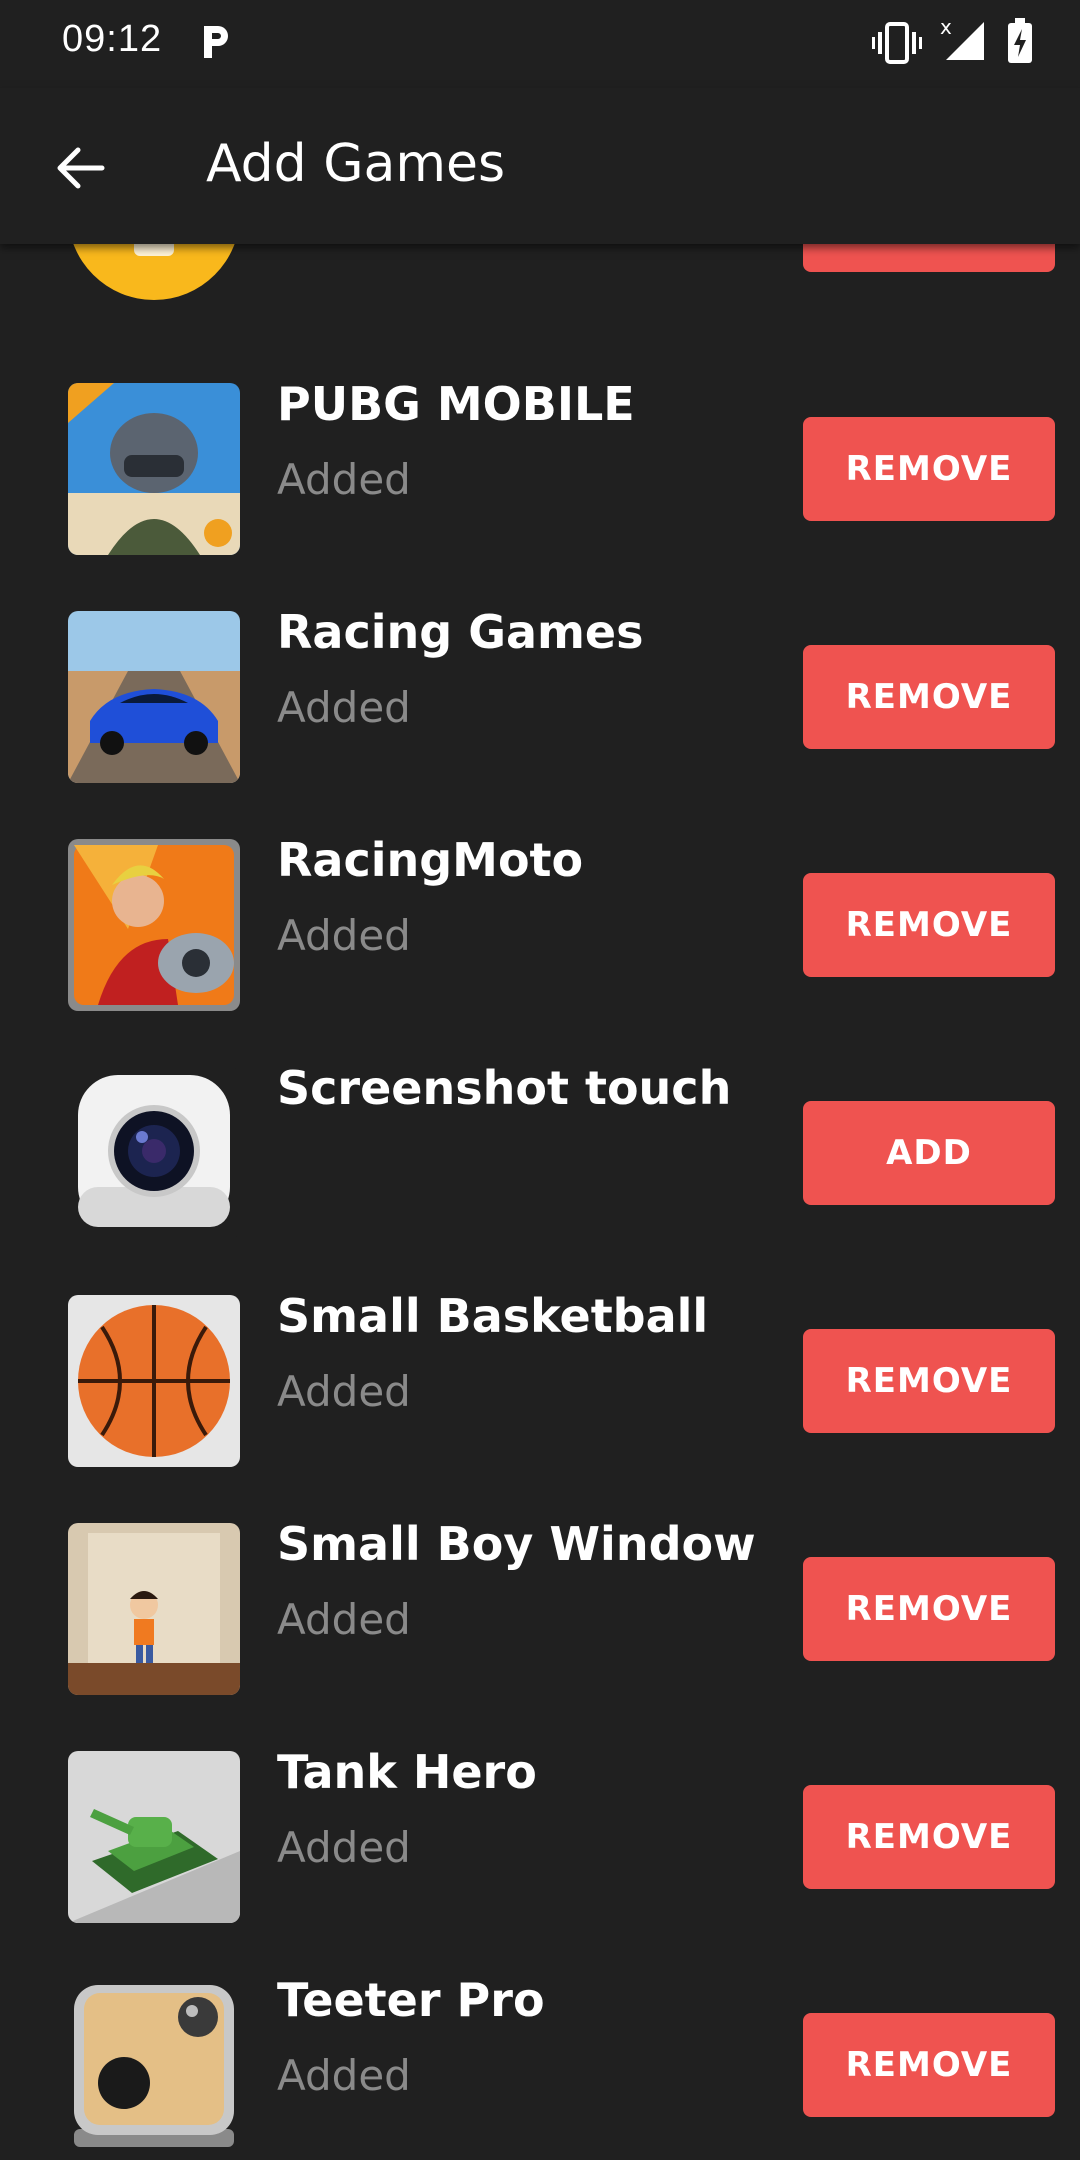 This screenshot has height=2160, width=1080. I want to click on basketball-icon, so click(154, 1381).